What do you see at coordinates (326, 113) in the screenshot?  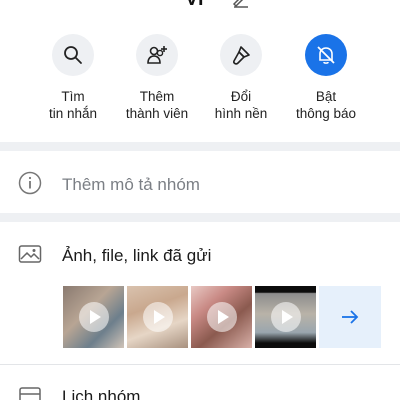 I see `label-line-2: thông báo` at bounding box center [326, 113].